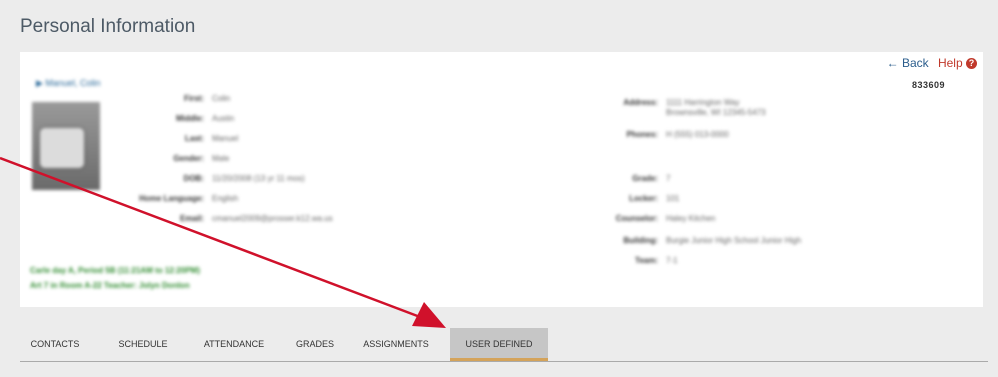 This screenshot has width=998, height=377. Describe the element at coordinates (221, 98) in the screenshot. I see `field-value: Colin` at that location.